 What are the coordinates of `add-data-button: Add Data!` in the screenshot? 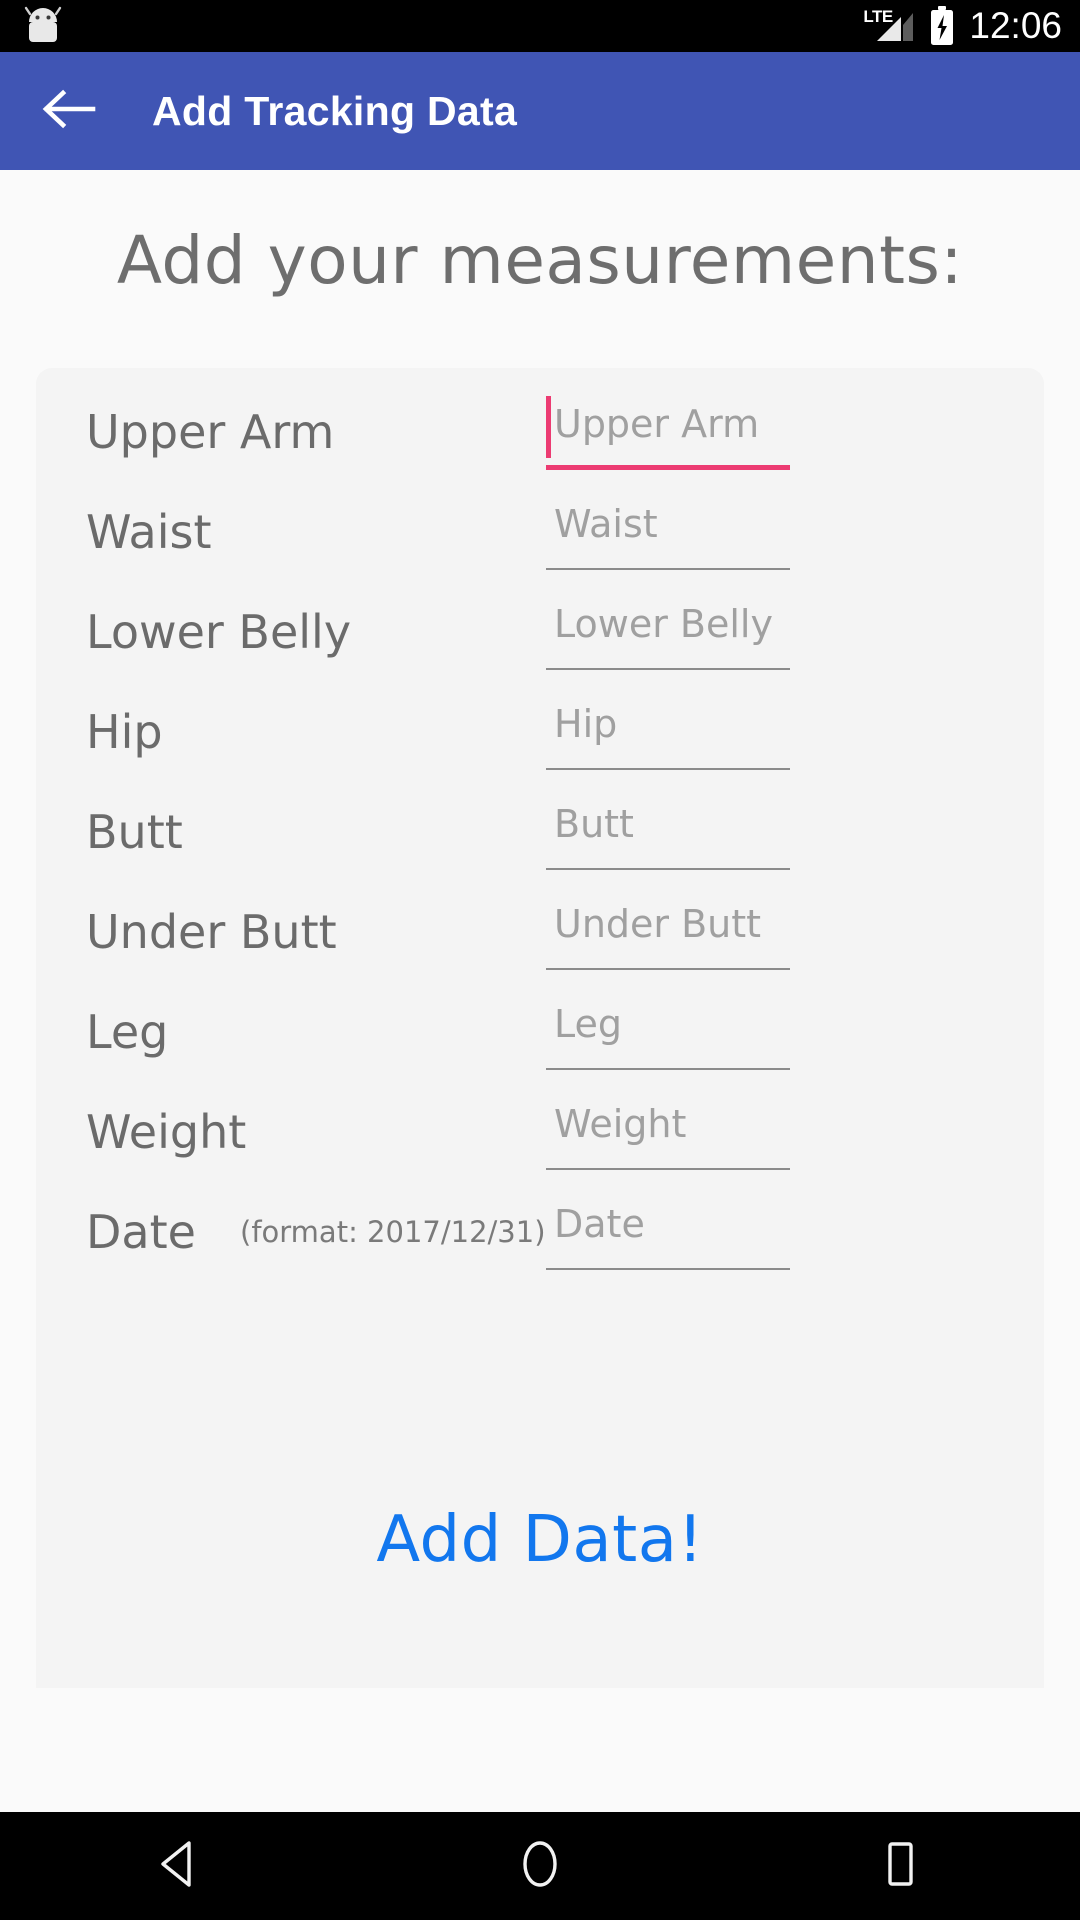 It's located at (539, 1540).